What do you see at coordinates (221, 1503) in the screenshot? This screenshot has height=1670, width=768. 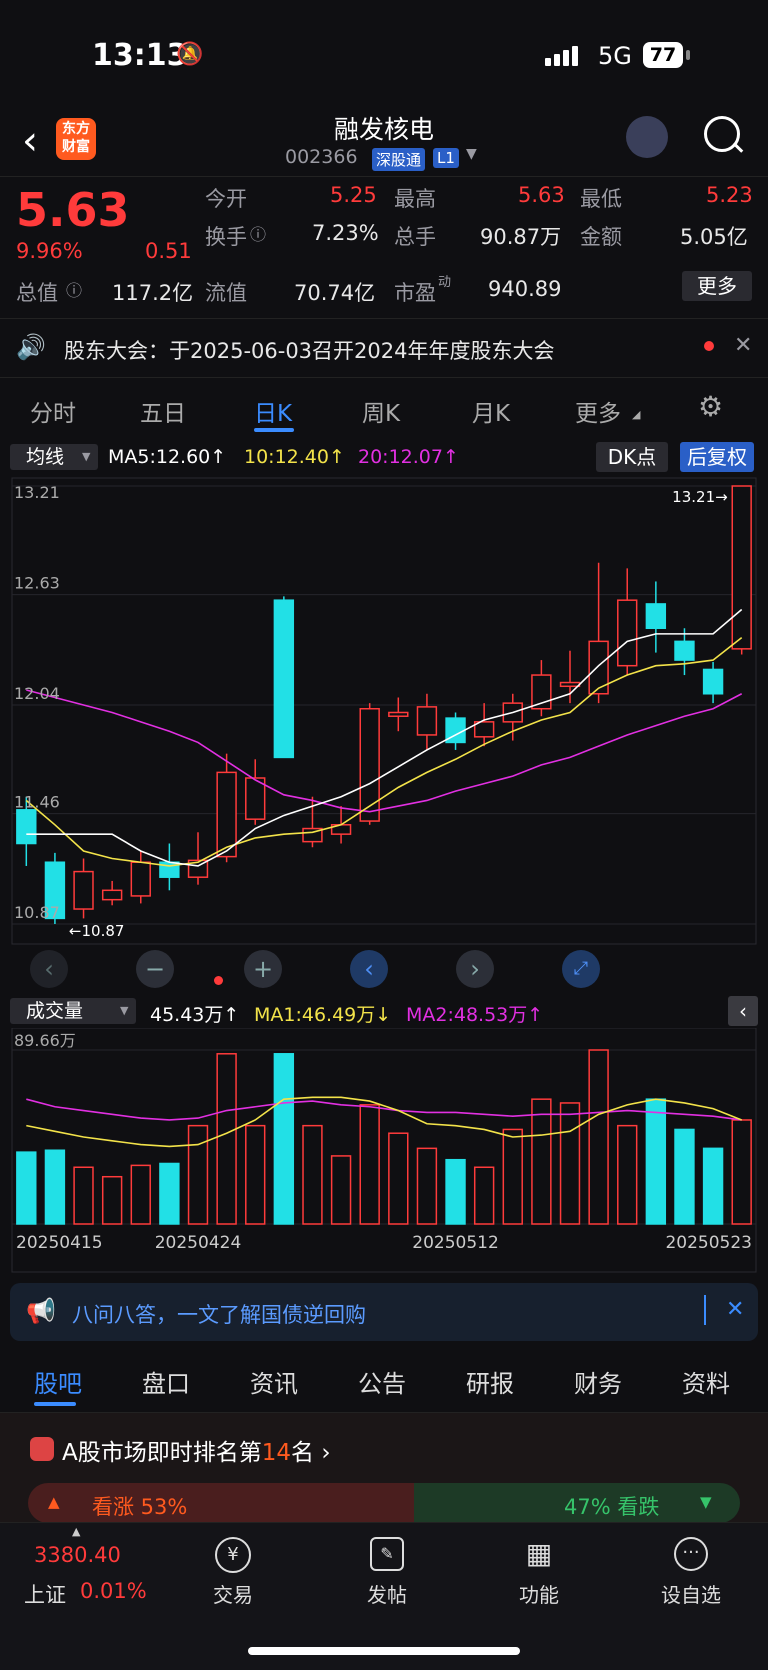 I see `bull-bar` at bounding box center [221, 1503].